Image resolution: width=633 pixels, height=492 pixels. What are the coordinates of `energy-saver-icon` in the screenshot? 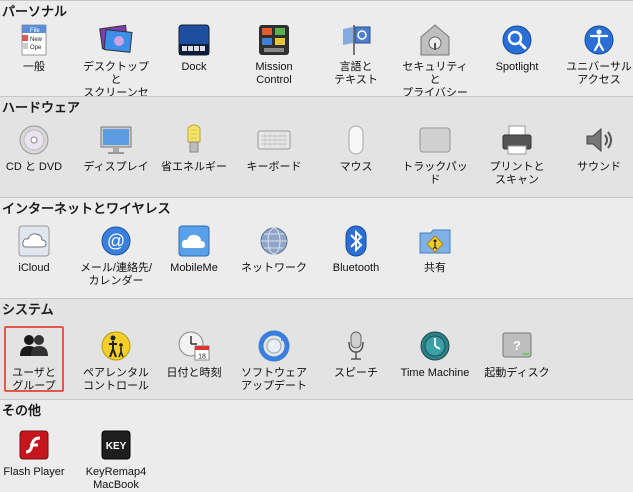 It's located at (194, 140).